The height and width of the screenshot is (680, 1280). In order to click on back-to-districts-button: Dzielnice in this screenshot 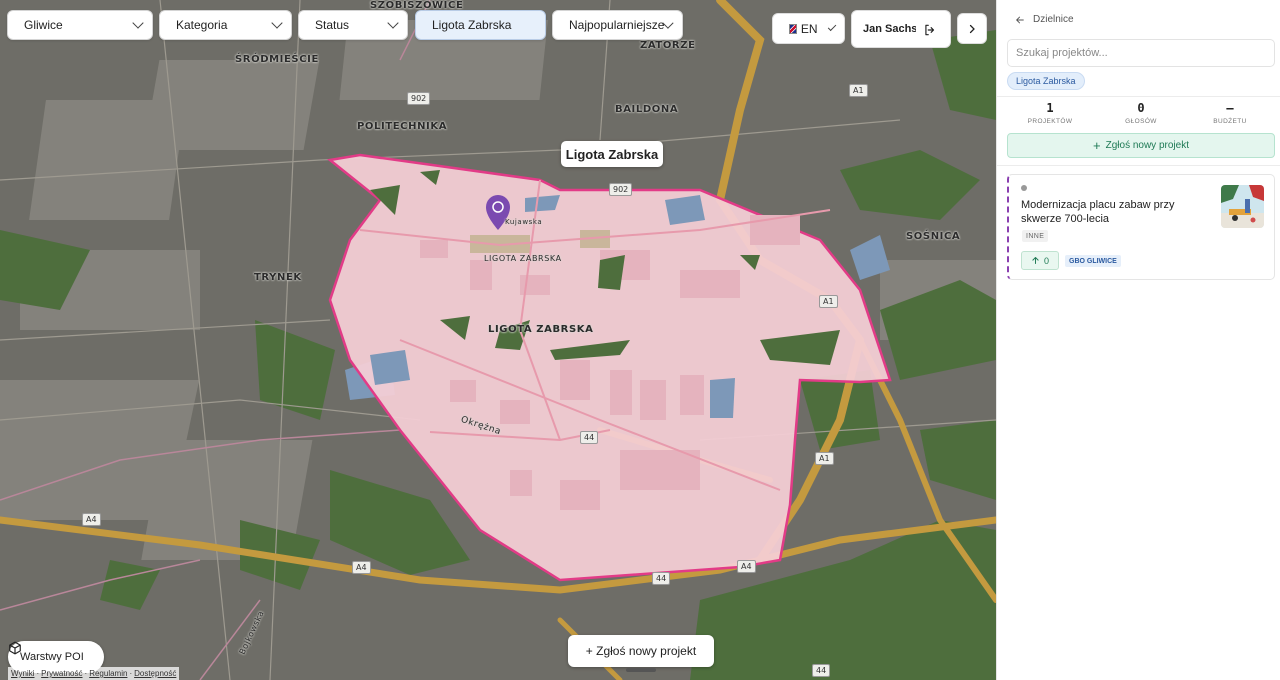, I will do `click(1044, 19)`.